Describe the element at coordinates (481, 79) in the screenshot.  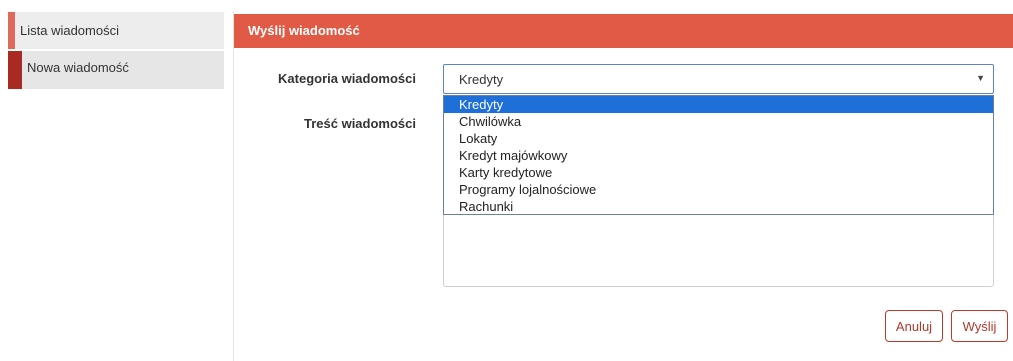
I see `category-selected-value: Kredyty` at that location.